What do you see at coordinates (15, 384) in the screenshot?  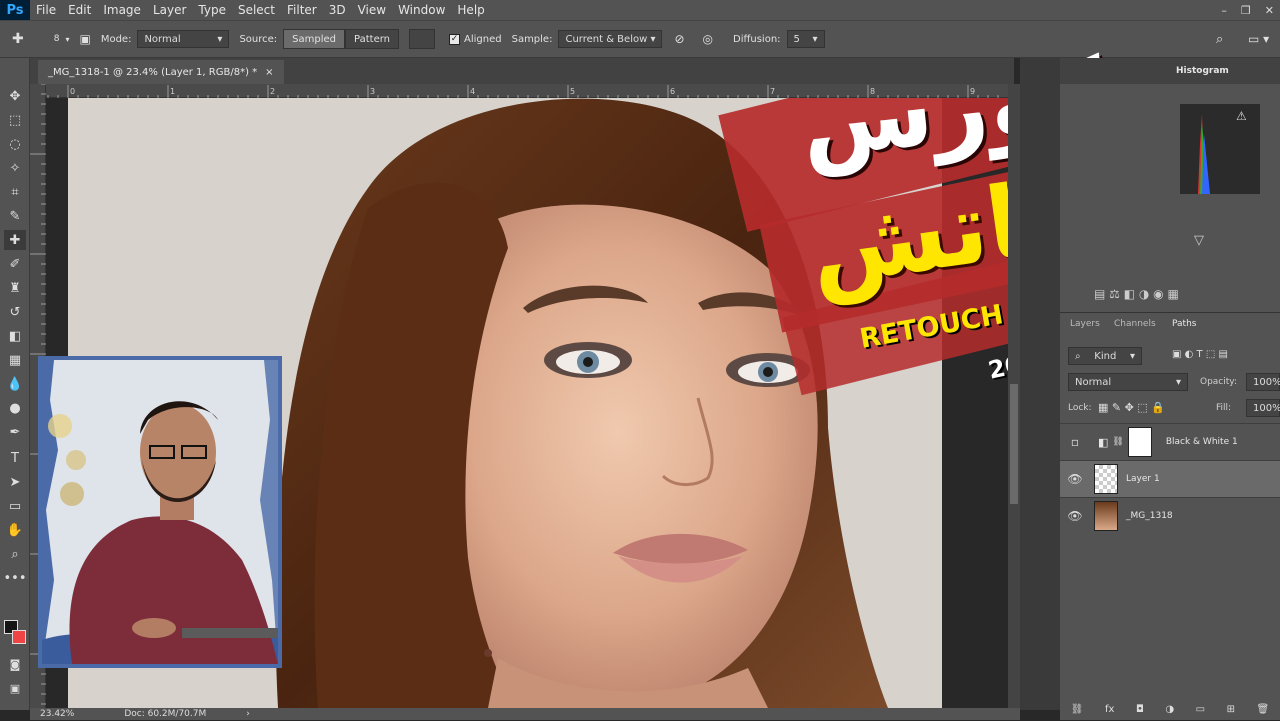 I see `blur-tool-icon: 💧` at bounding box center [15, 384].